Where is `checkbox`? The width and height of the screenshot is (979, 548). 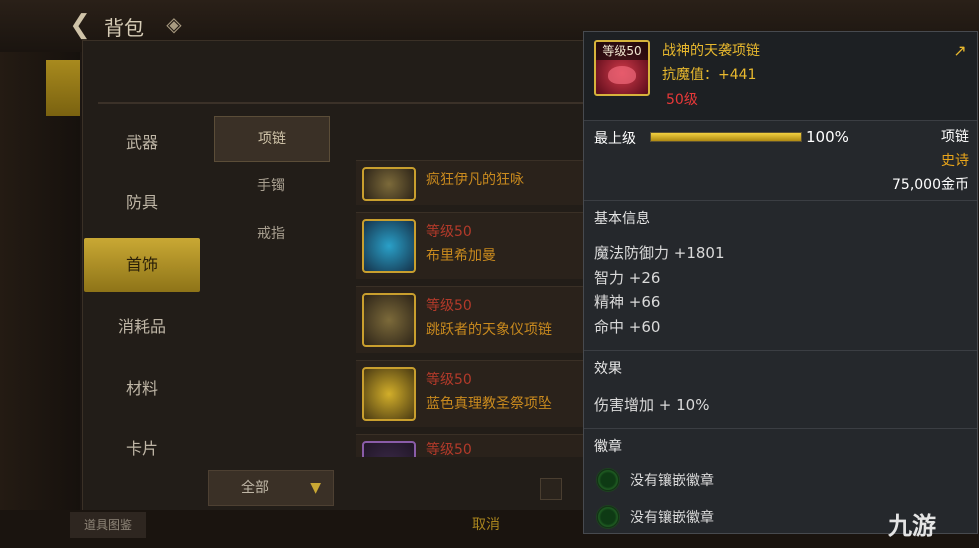
checkbox is located at coordinates (551, 489).